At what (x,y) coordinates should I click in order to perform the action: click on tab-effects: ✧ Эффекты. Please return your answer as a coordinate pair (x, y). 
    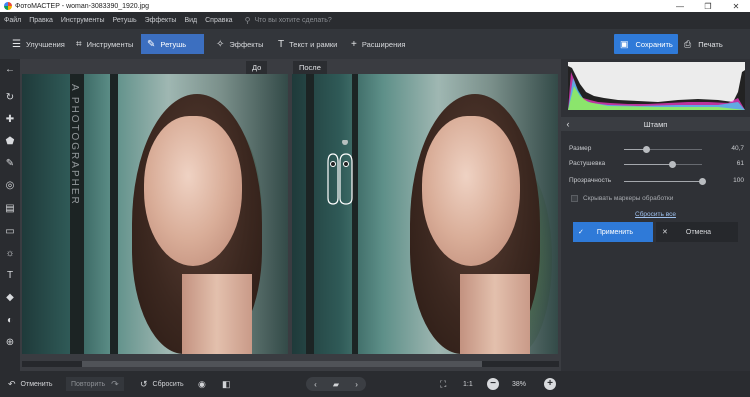
    Looking at the image, I should click on (240, 44).